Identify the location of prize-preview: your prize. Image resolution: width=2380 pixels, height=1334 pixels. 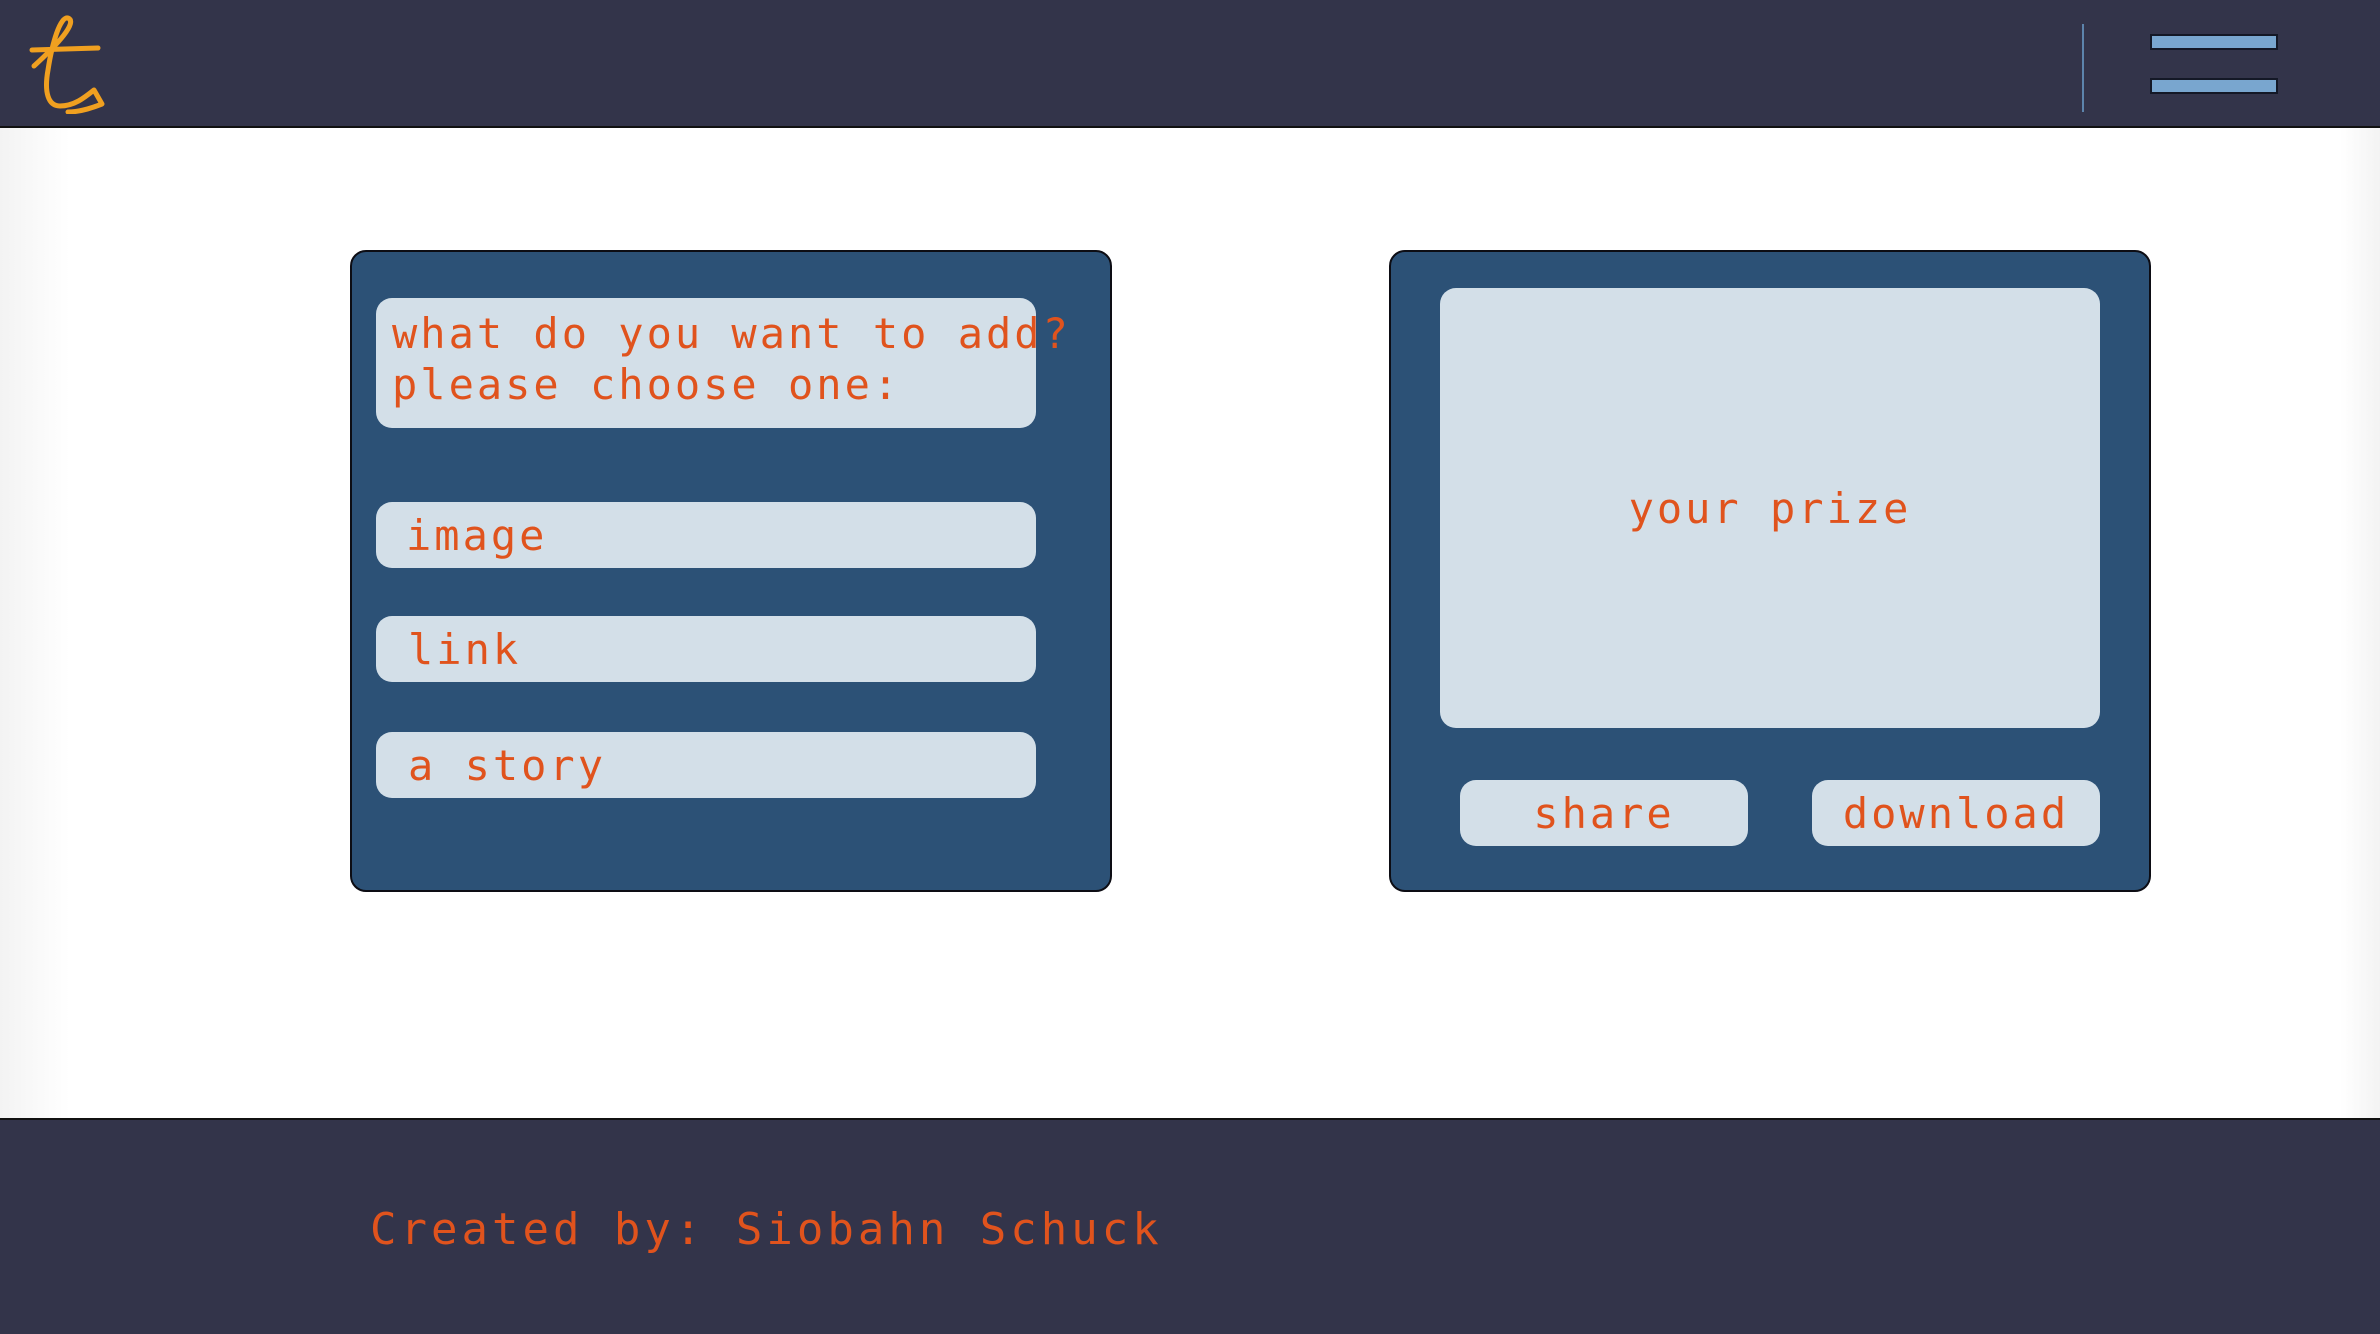
(1770, 508).